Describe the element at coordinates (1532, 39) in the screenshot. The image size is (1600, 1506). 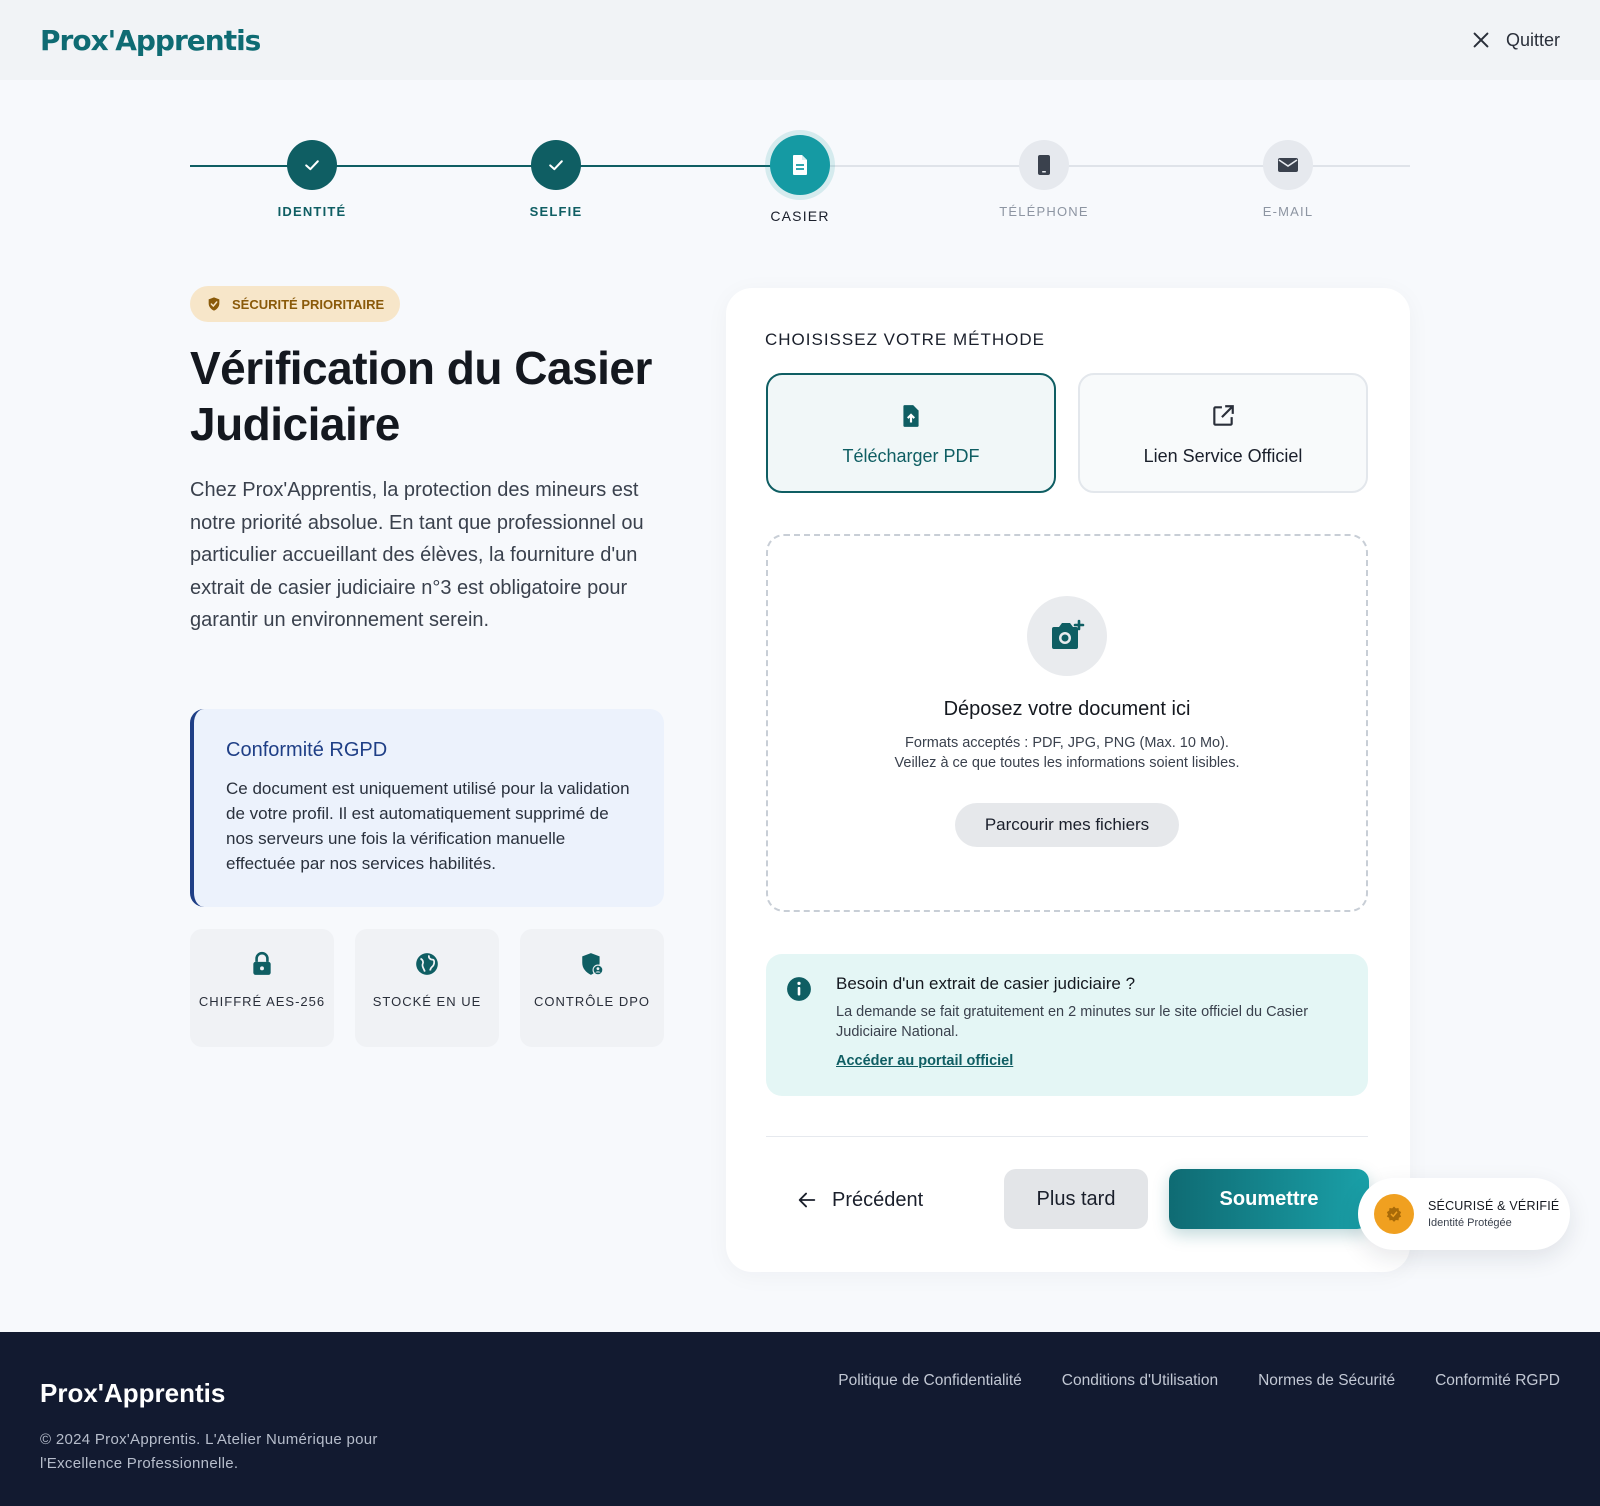
I see `quit-label: Quitter` at that location.